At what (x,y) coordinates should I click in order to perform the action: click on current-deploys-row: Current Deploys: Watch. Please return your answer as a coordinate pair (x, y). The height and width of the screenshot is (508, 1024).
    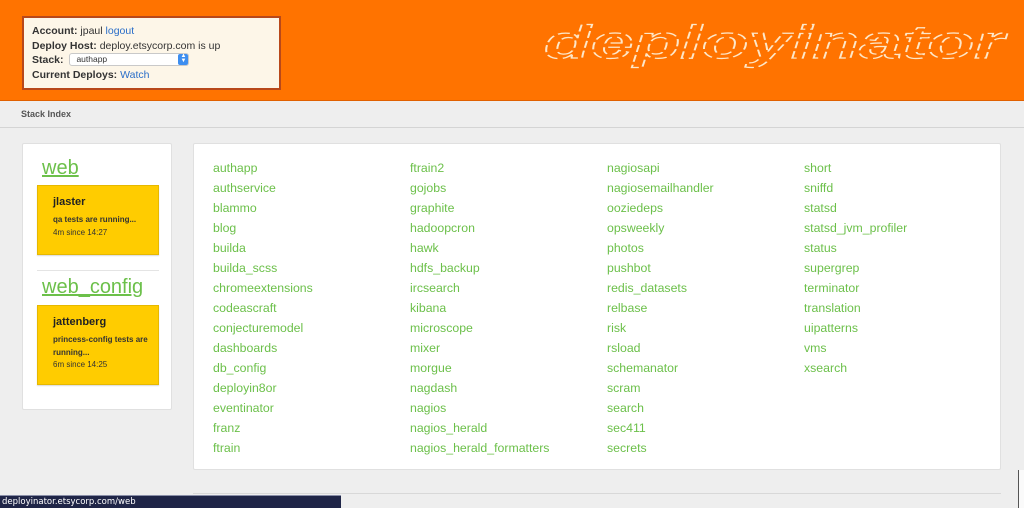
    Looking at the image, I should click on (155, 75).